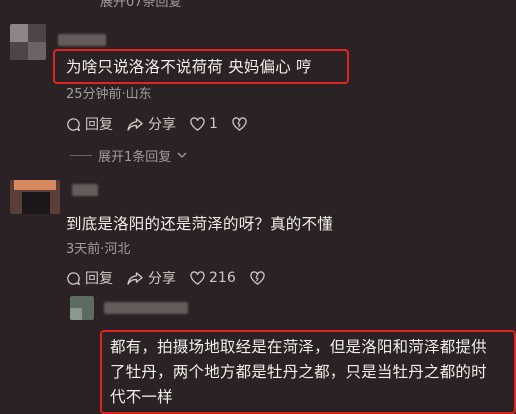 Image resolution: width=516 pixels, height=414 pixels. I want to click on like-count: 216, so click(222, 278).